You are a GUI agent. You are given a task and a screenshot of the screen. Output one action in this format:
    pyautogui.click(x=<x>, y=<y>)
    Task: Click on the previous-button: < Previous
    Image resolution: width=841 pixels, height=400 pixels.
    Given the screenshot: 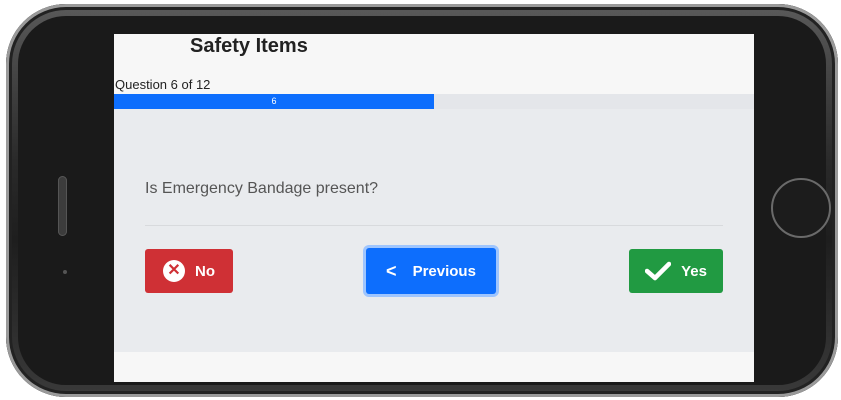 What is the action you would take?
    pyautogui.click(x=431, y=271)
    